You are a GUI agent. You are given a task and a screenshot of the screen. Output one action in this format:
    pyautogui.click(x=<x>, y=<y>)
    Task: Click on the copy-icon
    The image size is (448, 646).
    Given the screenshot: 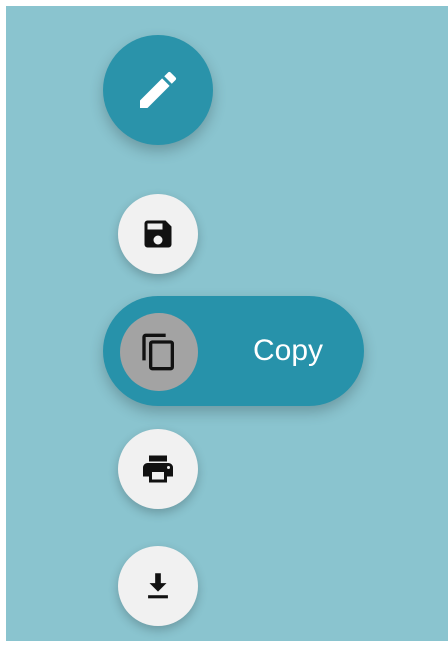 What is the action you would take?
    pyautogui.click(x=159, y=352)
    